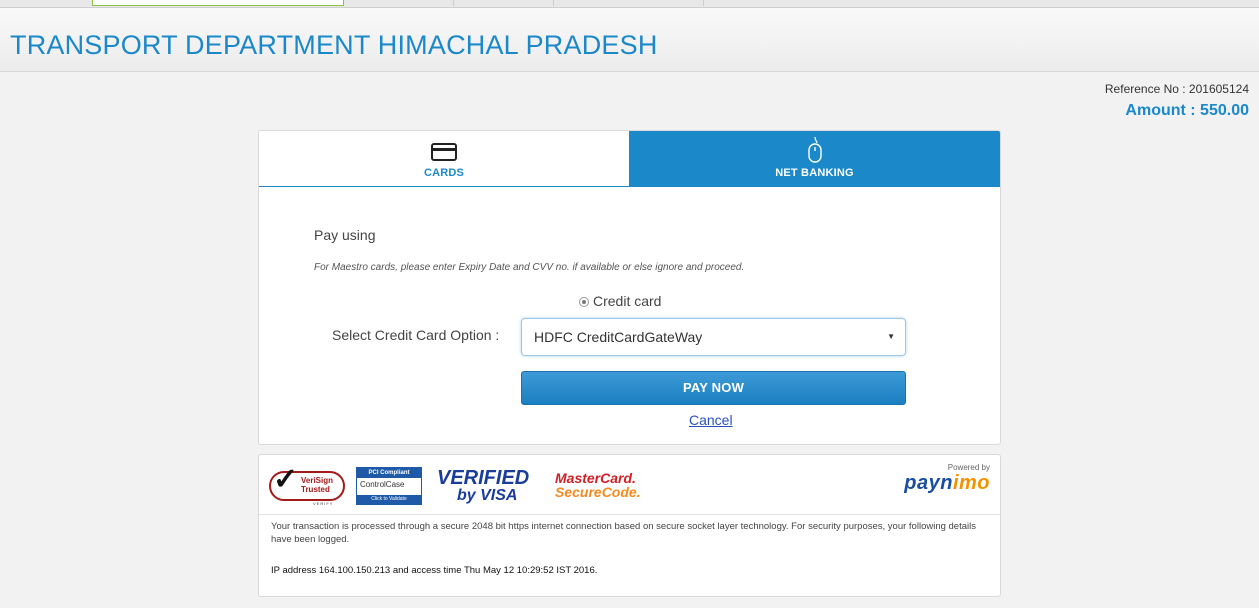 The width and height of the screenshot is (1259, 608). Describe the element at coordinates (584, 302) in the screenshot. I see `credit-card-radio` at that location.